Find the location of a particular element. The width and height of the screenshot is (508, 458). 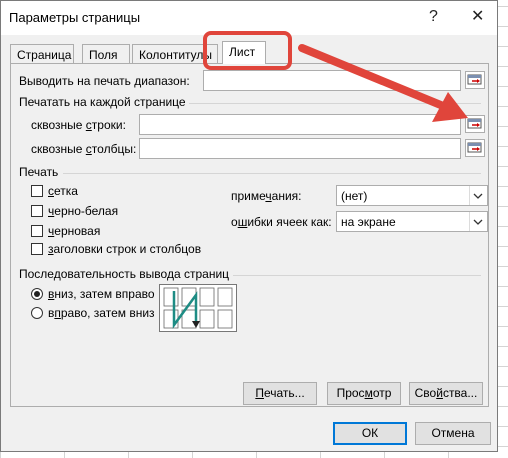

down-then-over-label: вниз, затем вправо is located at coordinates (101, 294).